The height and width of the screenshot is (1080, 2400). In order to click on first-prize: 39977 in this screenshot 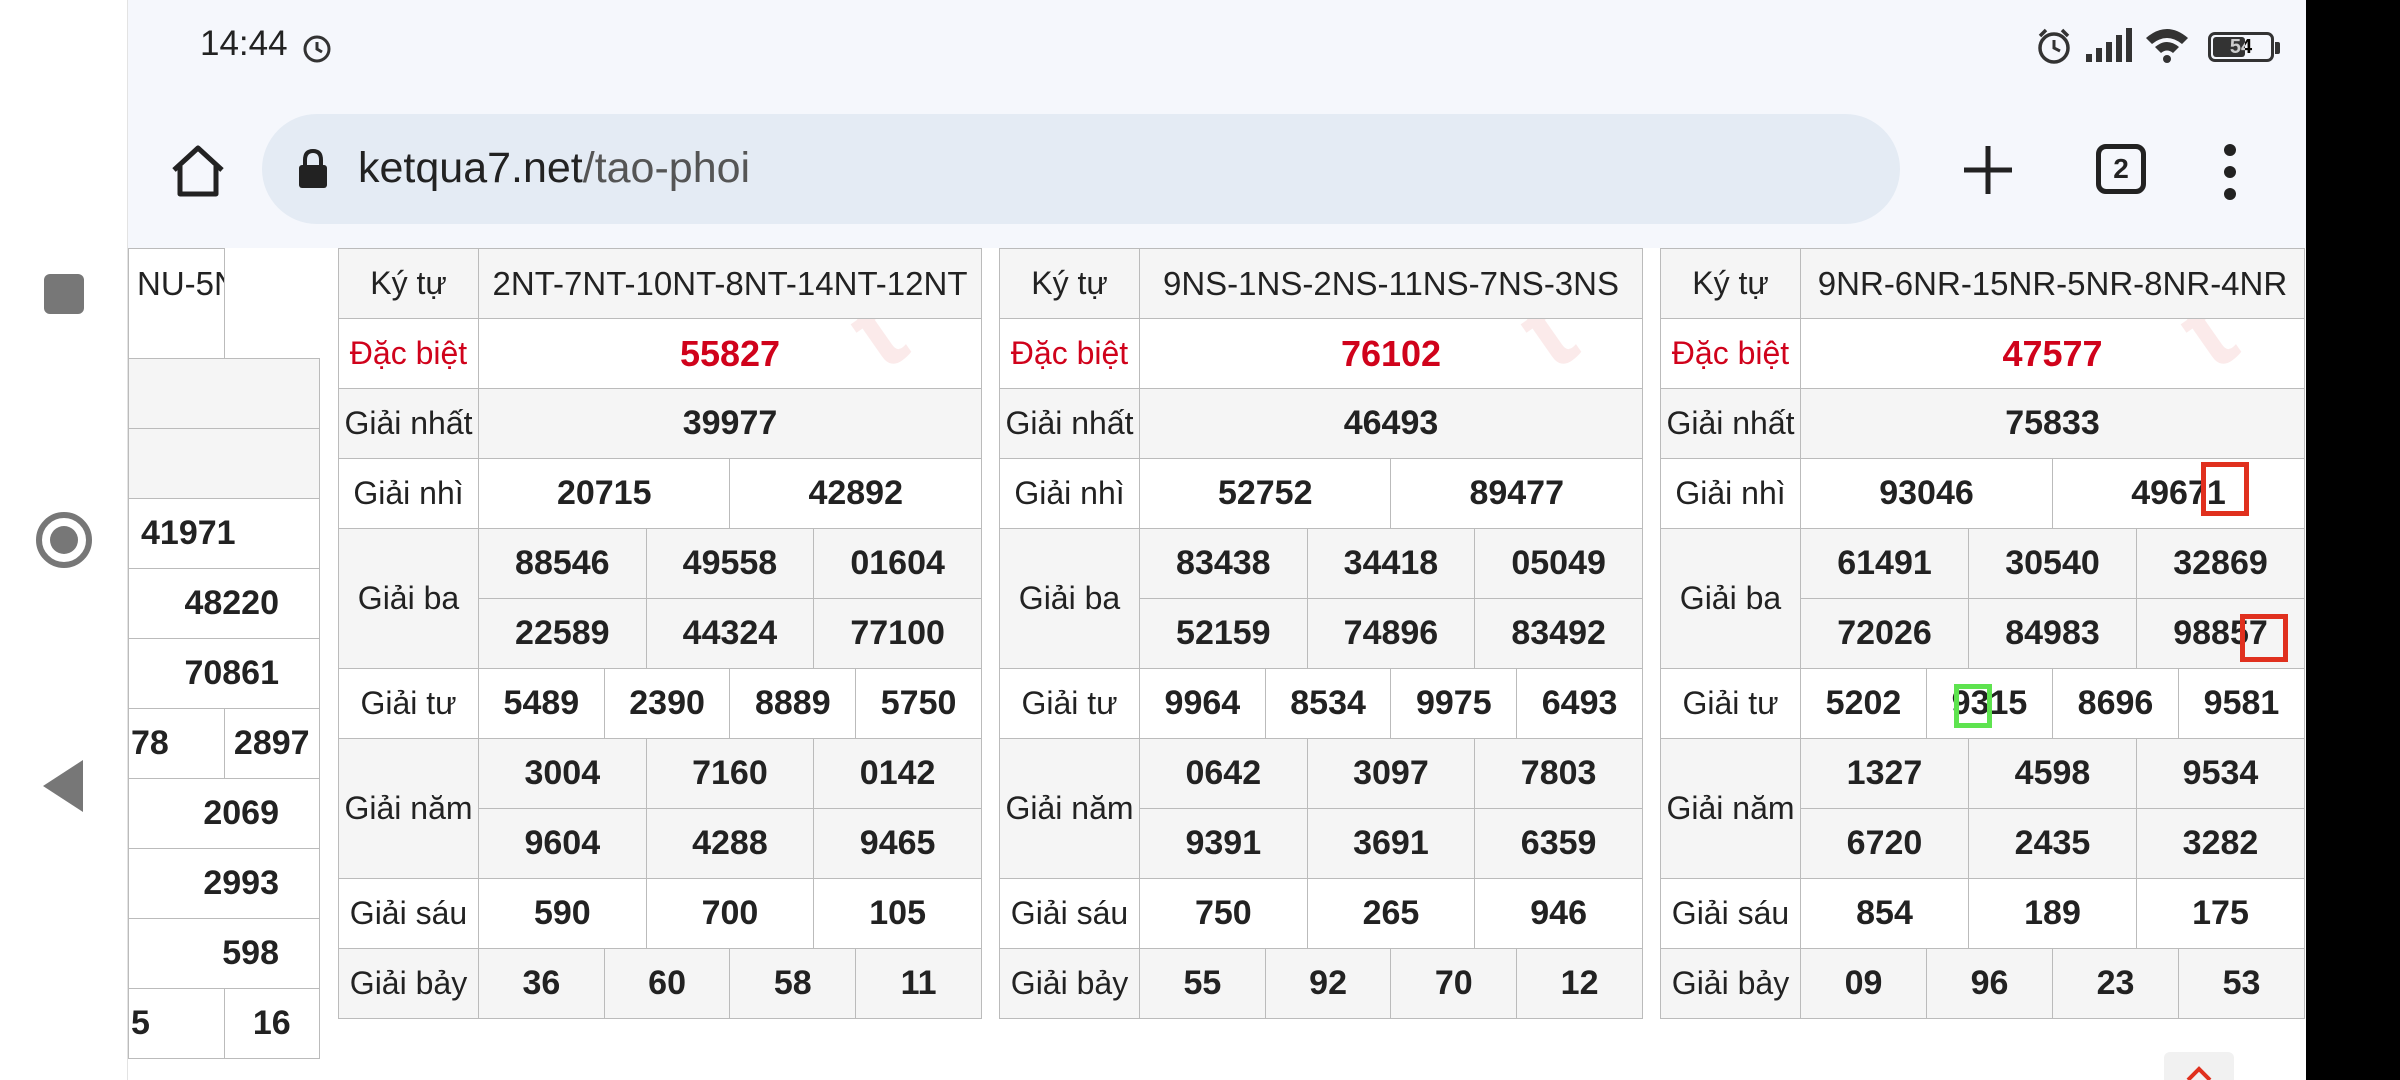, I will do `click(730, 423)`.